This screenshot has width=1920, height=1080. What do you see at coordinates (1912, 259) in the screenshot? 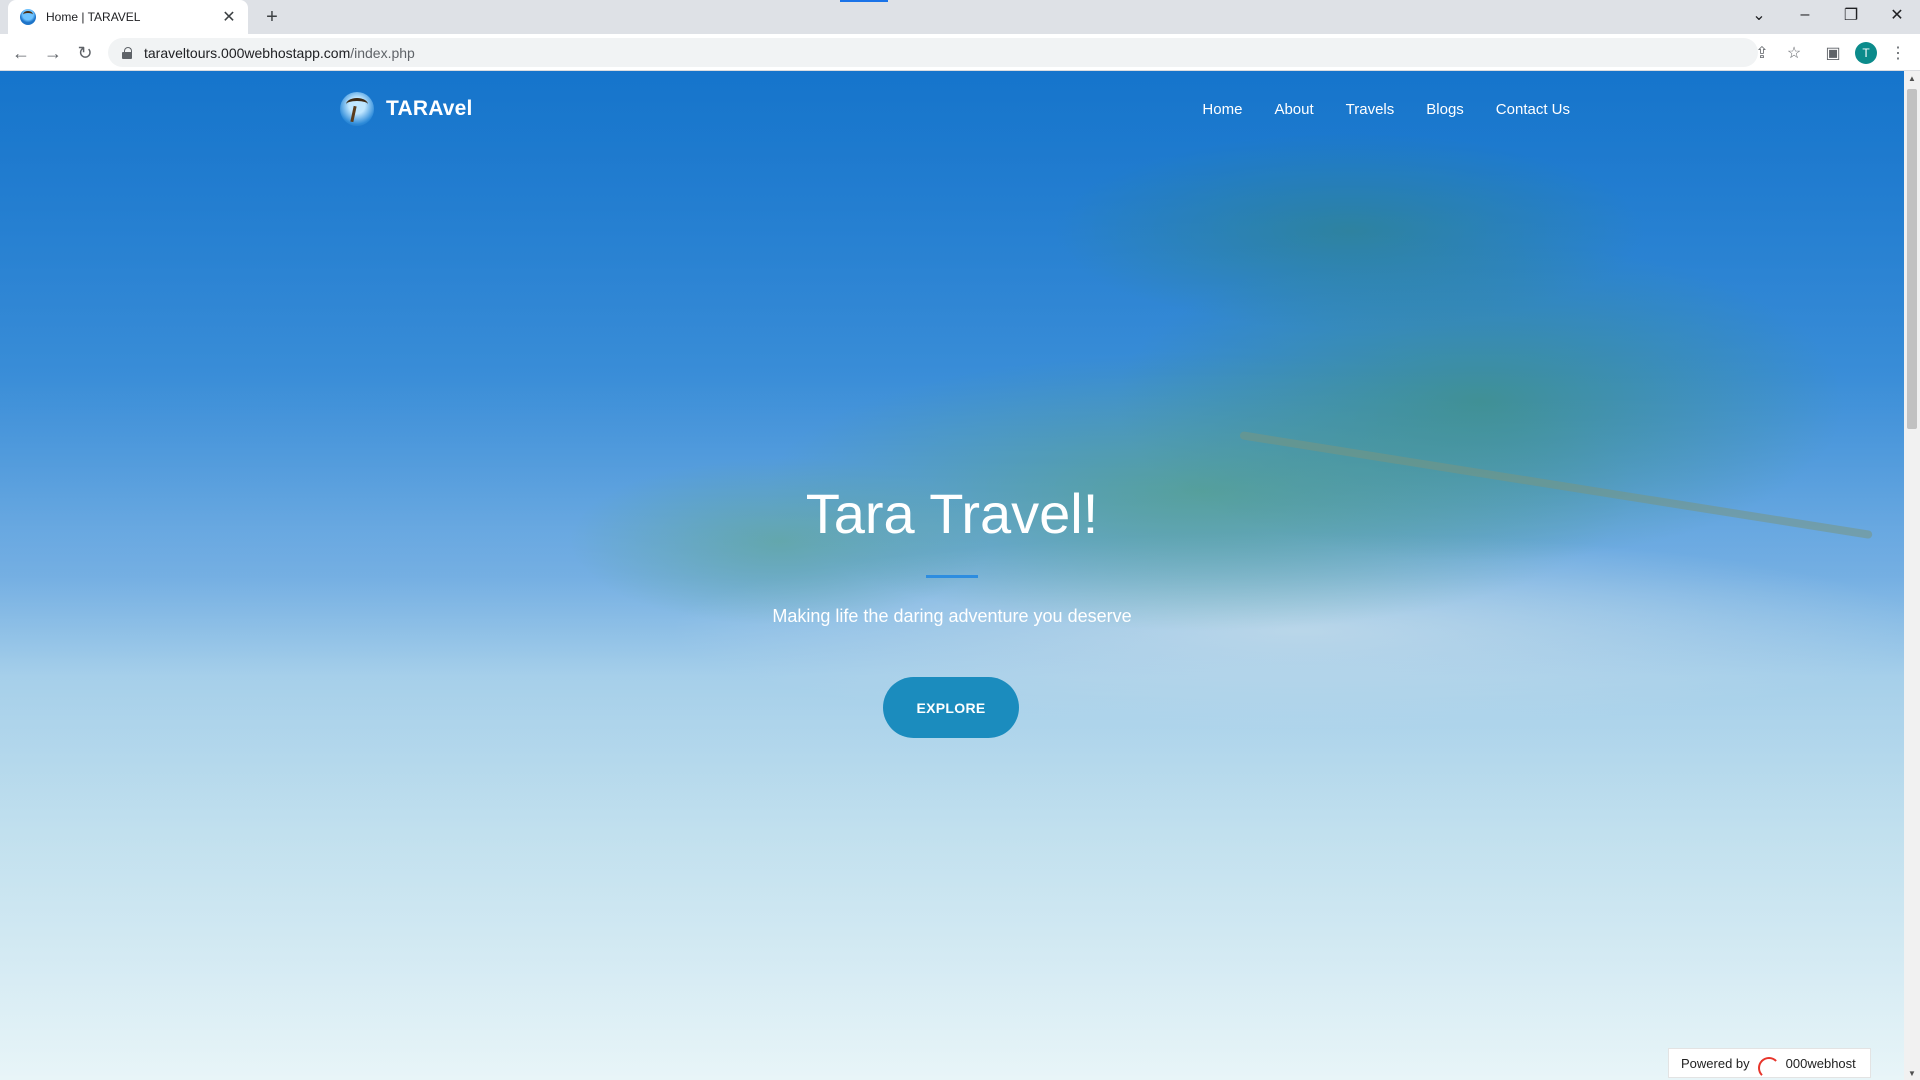
I see `scrollbar-thumb` at bounding box center [1912, 259].